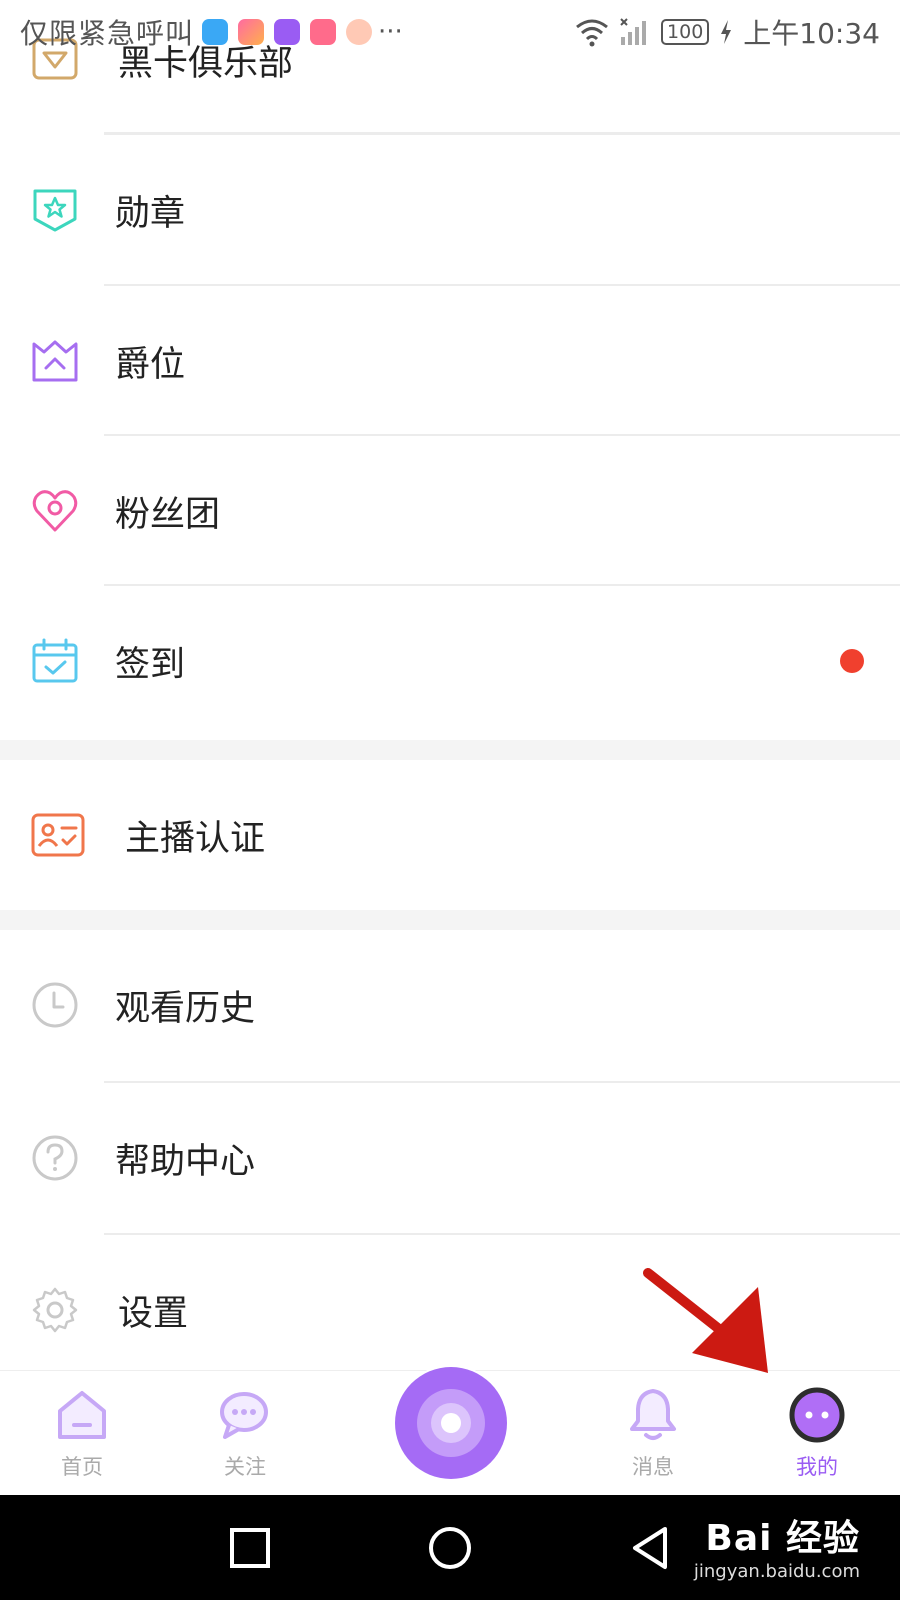 Image resolution: width=900 pixels, height=1600 pixels. I want to click on status-carrier-text: 仅限紧急呼叫, so click(107, 33).